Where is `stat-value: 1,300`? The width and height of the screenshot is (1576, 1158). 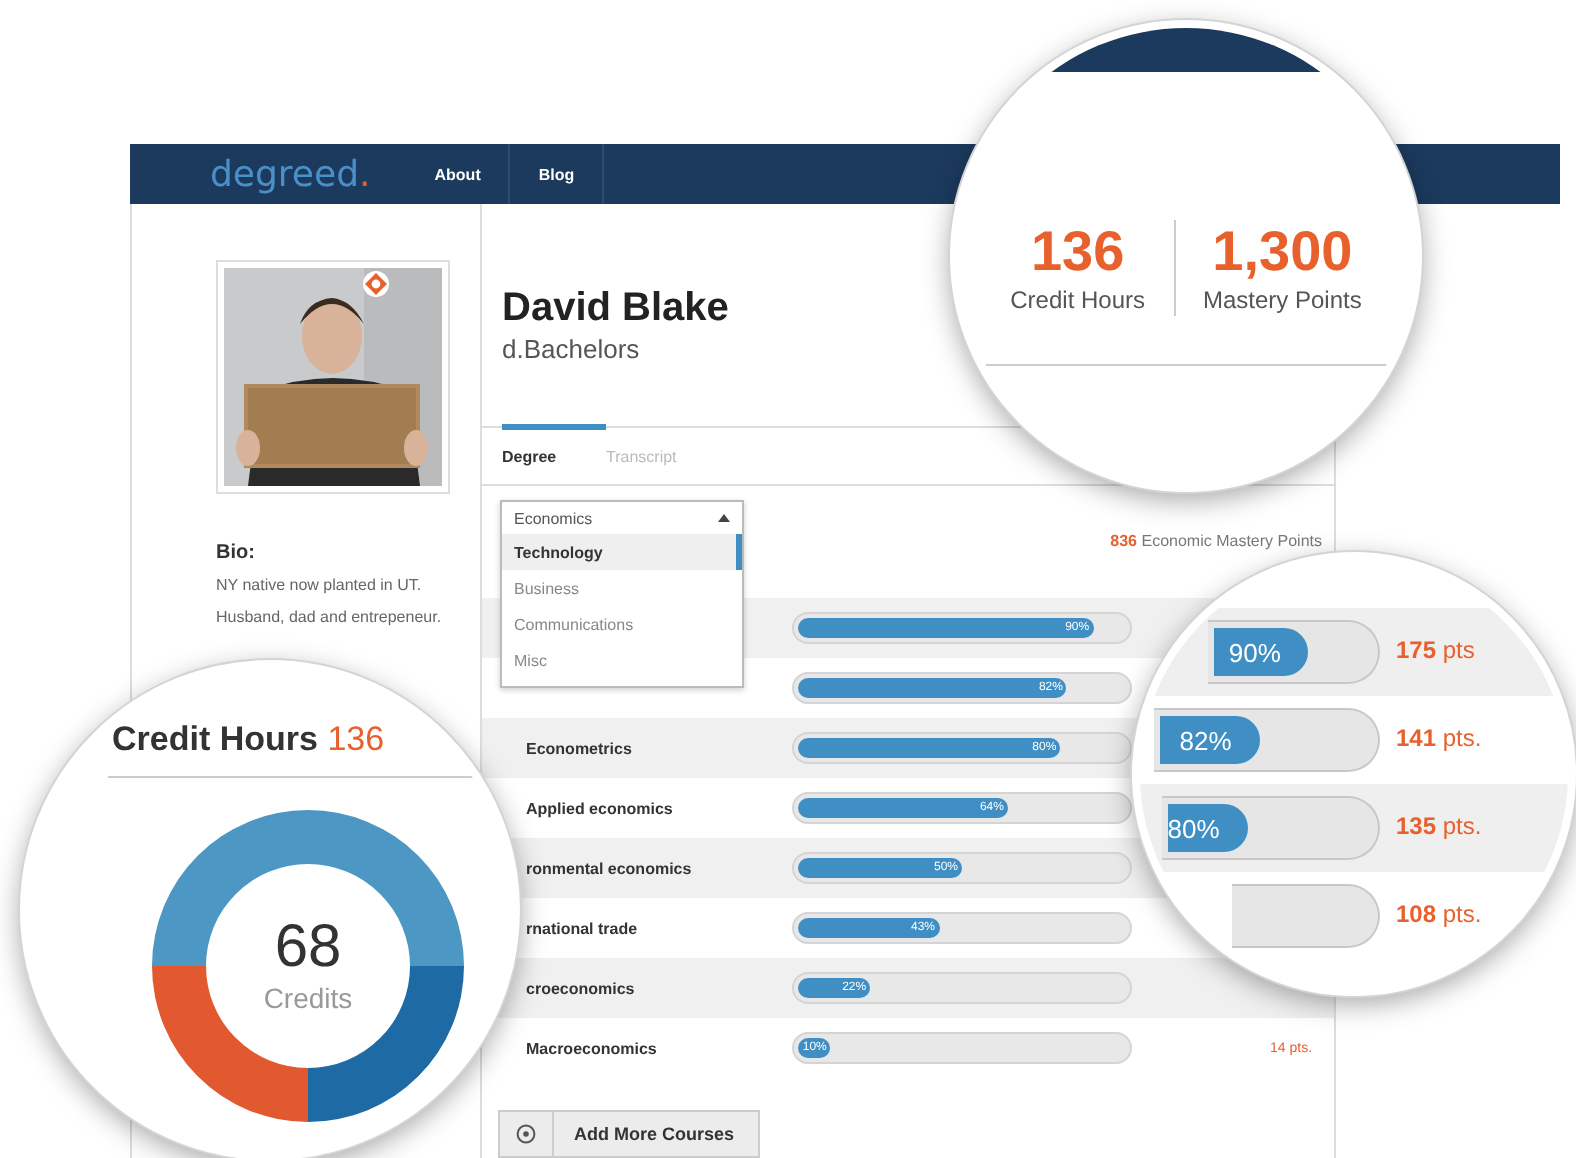
stat-value: 1,300 is located at coordinates (1282, 252).